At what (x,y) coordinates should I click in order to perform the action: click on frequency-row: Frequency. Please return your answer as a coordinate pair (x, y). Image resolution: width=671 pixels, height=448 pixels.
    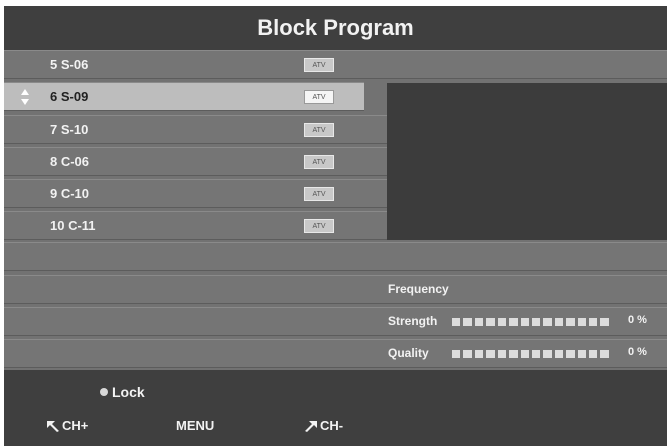
    Looking at the image, I should click on (335, 289).